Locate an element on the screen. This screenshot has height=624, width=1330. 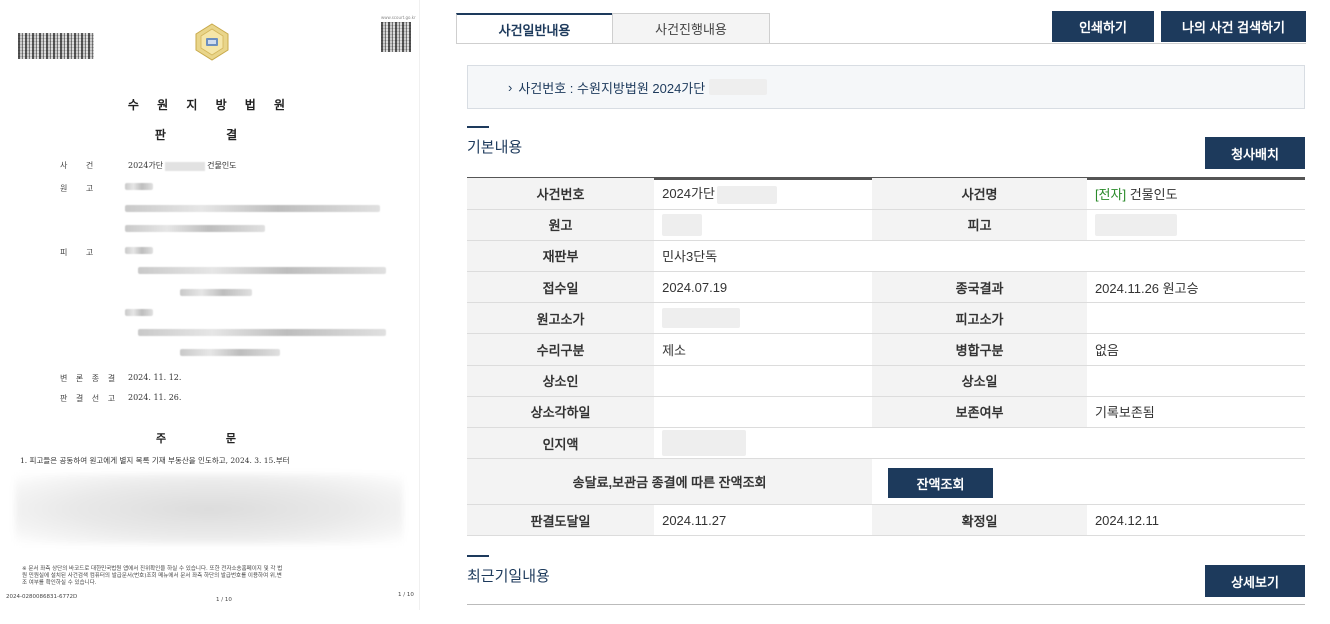
value-receipt-type: 제소 is located at coordinates (763, 349).